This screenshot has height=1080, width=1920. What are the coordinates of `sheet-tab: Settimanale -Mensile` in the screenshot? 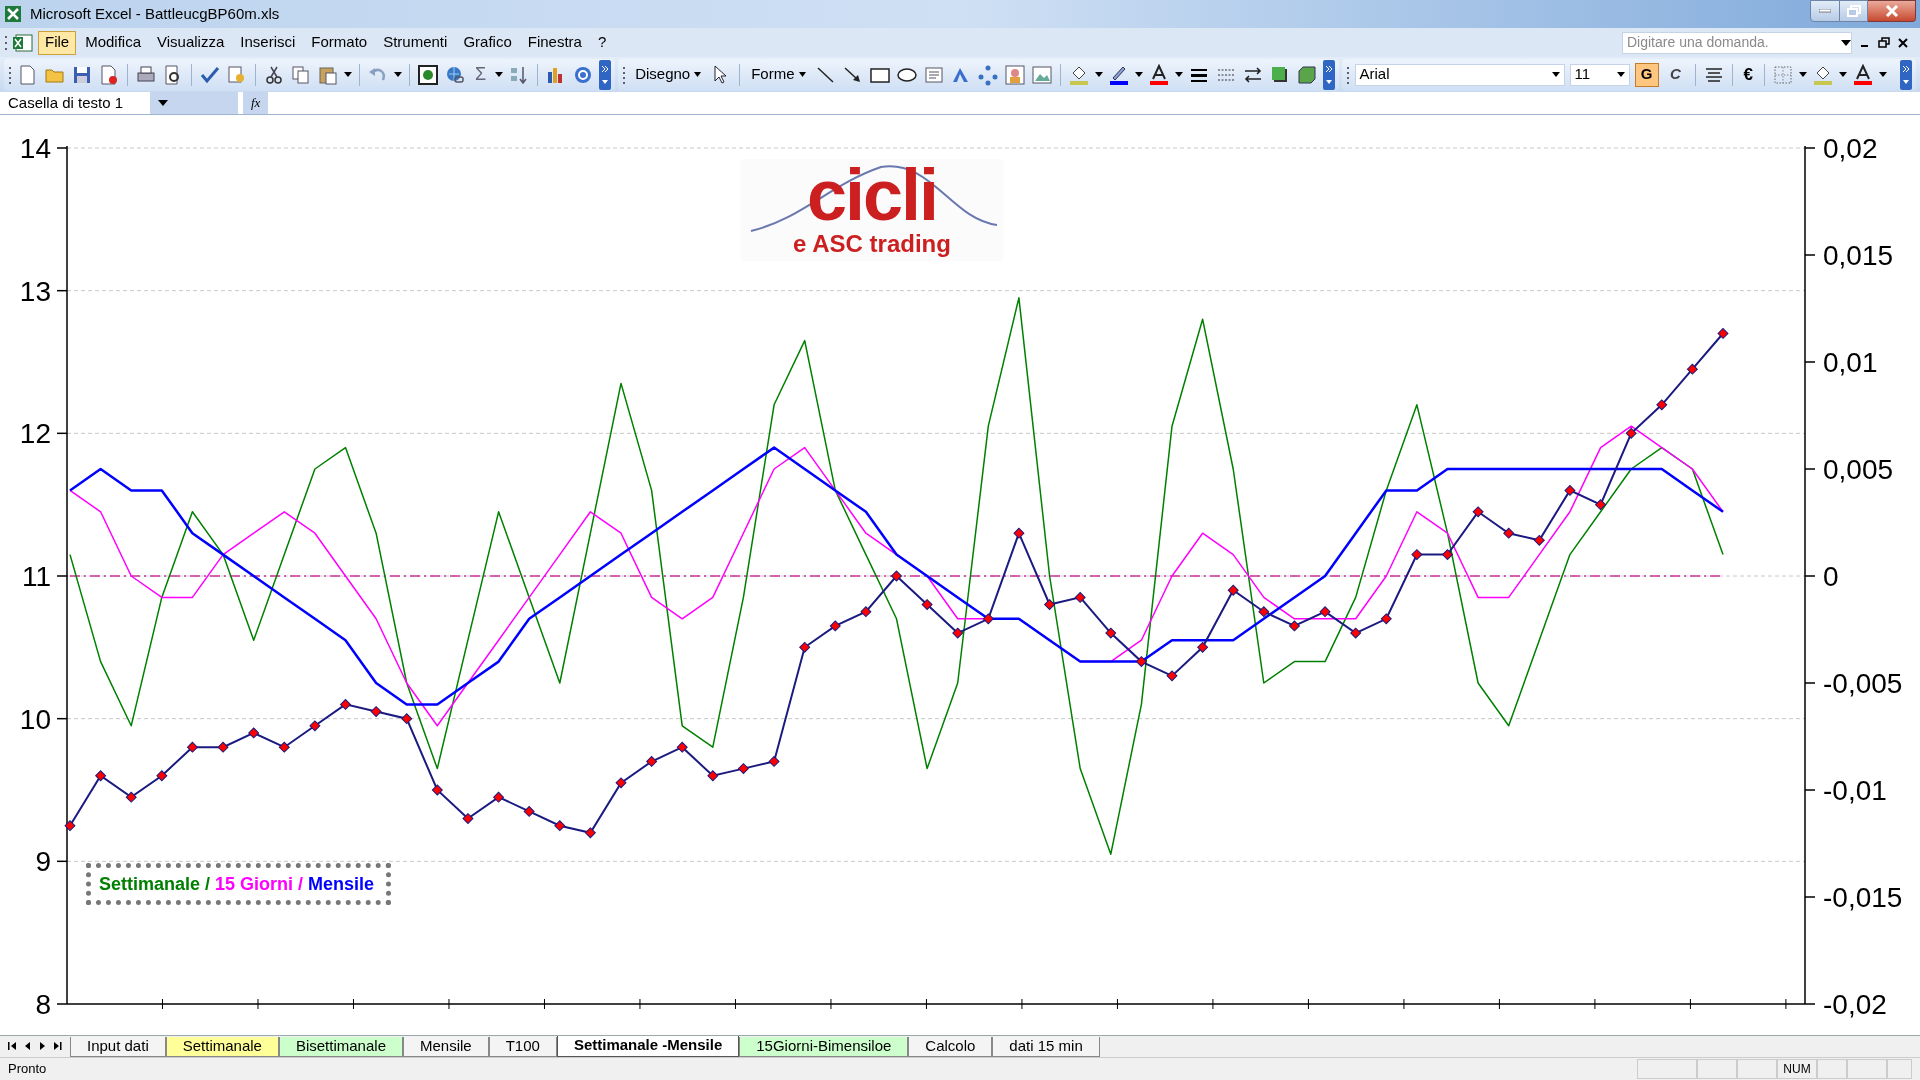 It's located at (648, 1046).